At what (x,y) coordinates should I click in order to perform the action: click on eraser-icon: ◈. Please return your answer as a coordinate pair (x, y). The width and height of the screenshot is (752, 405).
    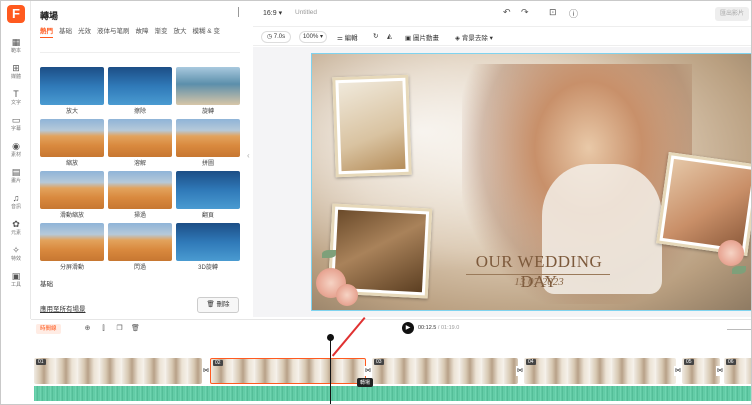
    Looking at the image, I should click on (458, 38).